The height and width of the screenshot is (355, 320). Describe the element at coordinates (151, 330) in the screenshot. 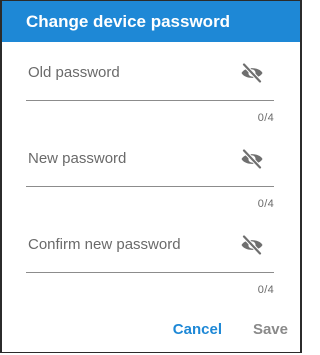

I see `dialog-actions: Cancel Save` at that location.